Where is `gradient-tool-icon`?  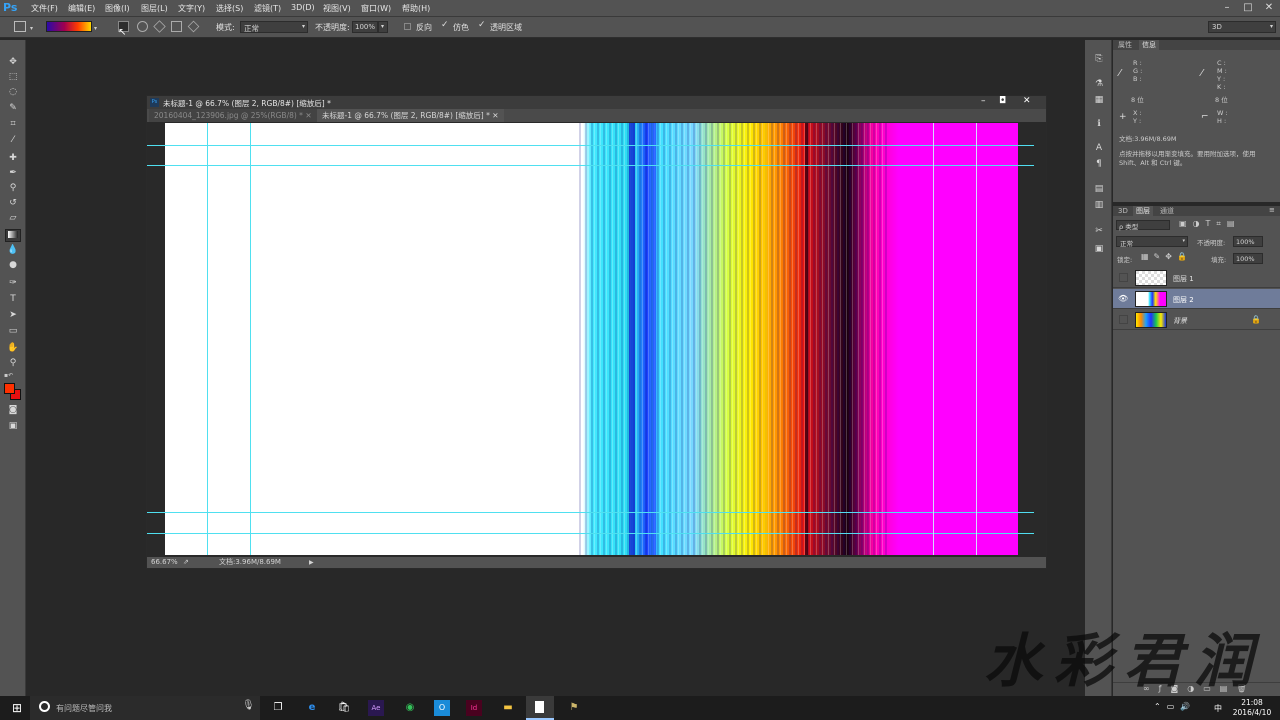
gradient-tool-icon is located at coordinates (13, 235).